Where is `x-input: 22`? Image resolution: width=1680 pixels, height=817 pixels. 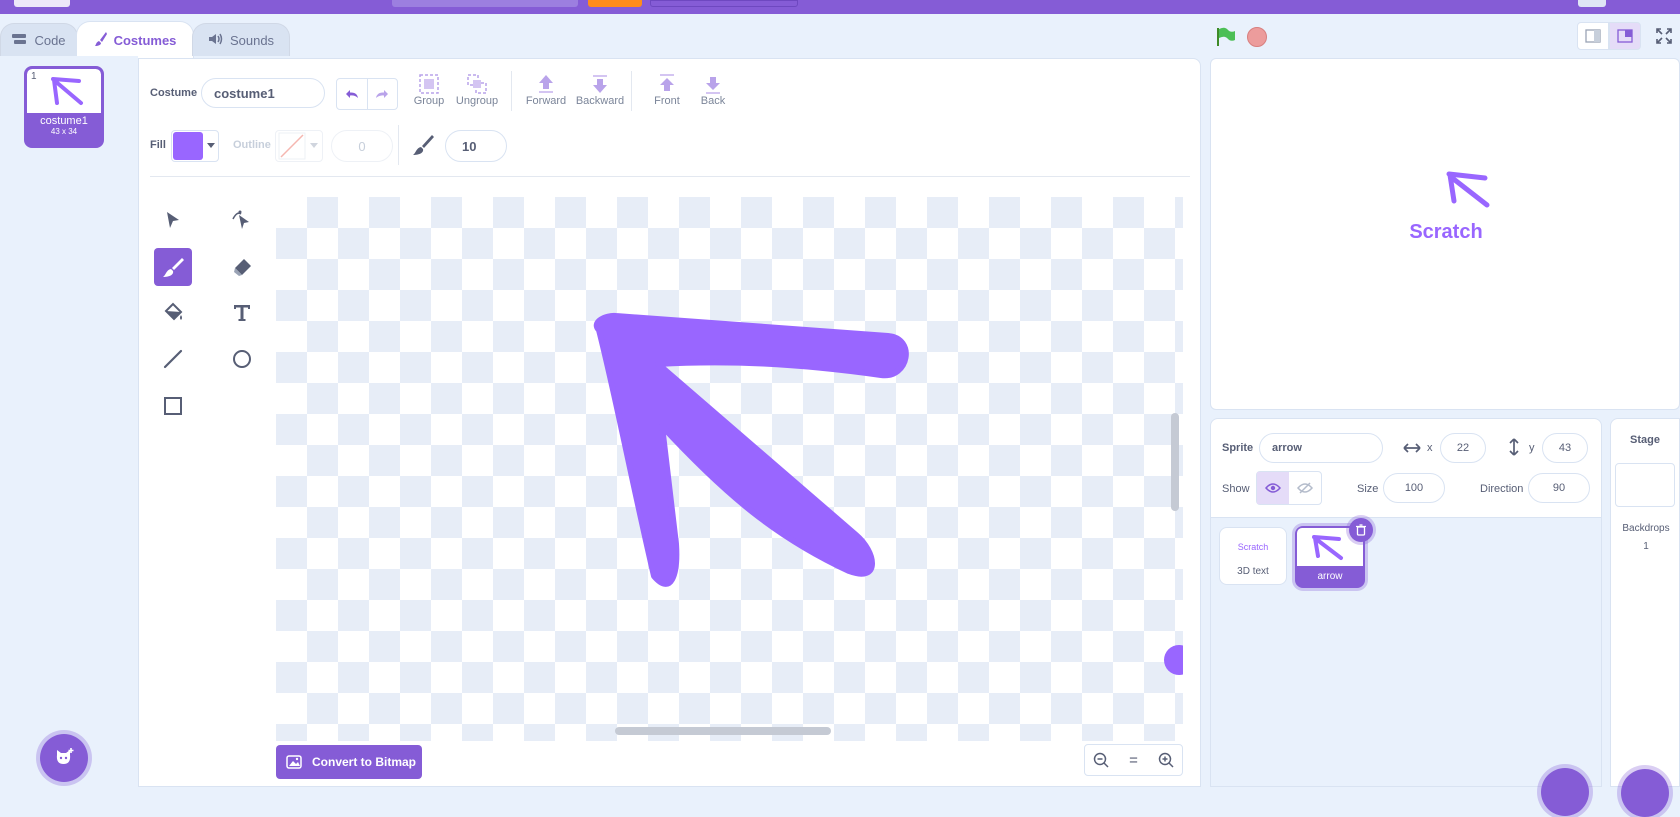 x-input: 22 is located at coordinates (1463, 448).